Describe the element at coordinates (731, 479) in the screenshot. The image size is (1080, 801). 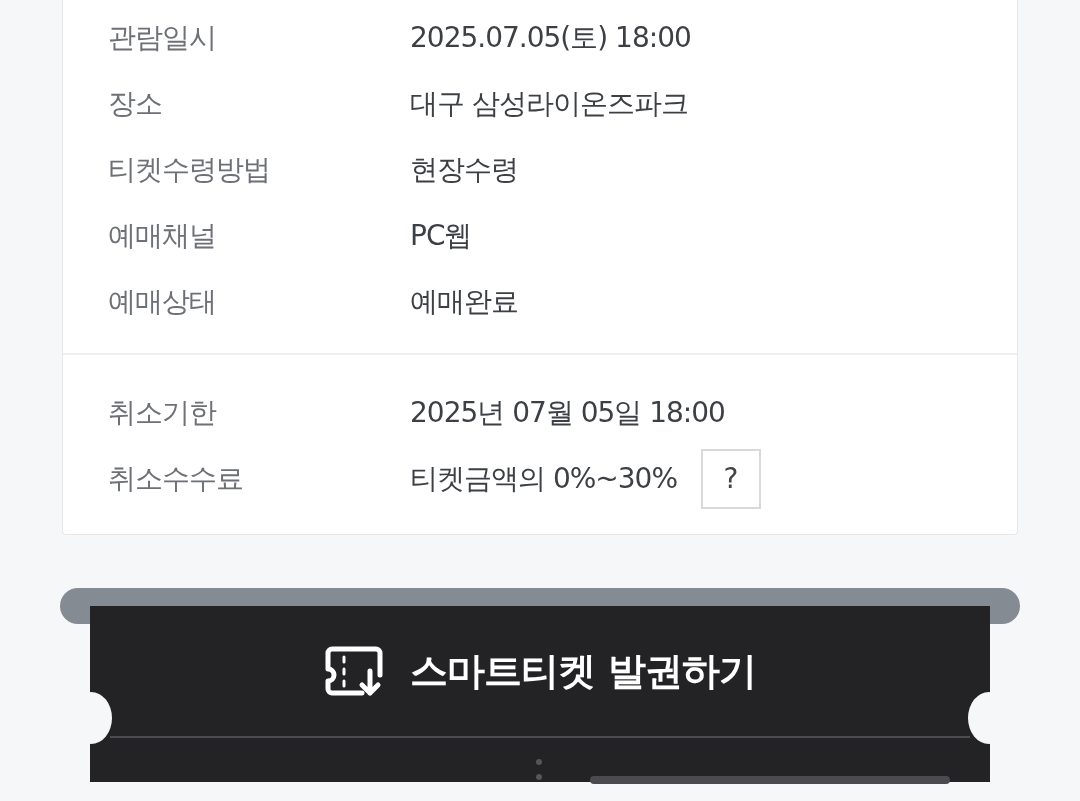
I see `help-button: ?` at that location.